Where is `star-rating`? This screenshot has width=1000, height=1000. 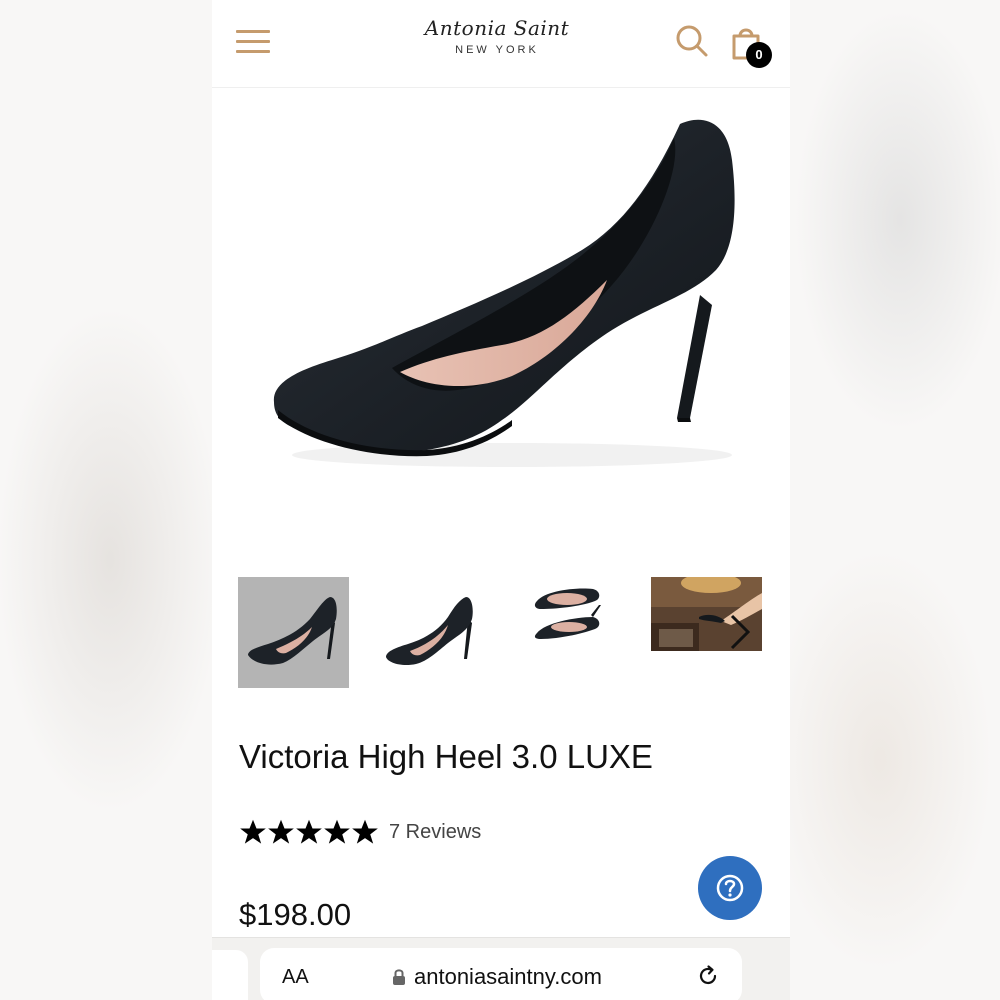
star-rating is located at coordinates (309, 832).